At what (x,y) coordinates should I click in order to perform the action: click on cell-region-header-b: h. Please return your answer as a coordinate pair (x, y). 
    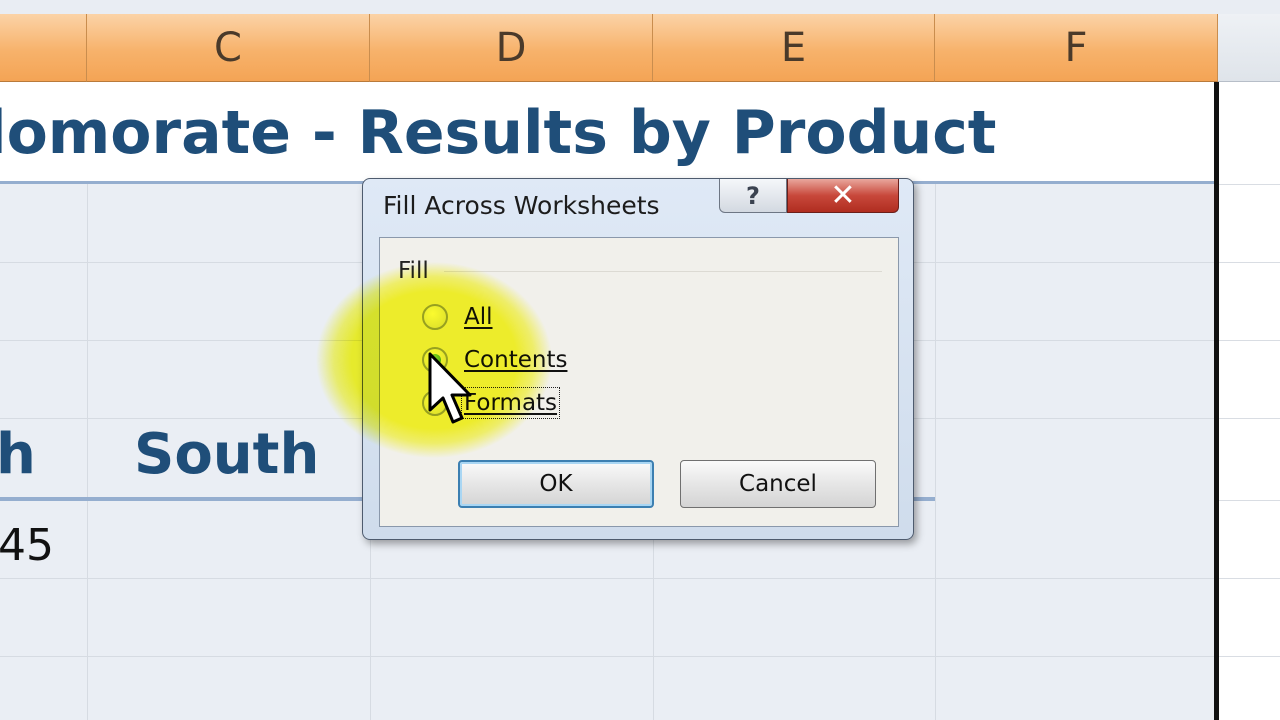
    Looking at the image, I should click on (18, 454).